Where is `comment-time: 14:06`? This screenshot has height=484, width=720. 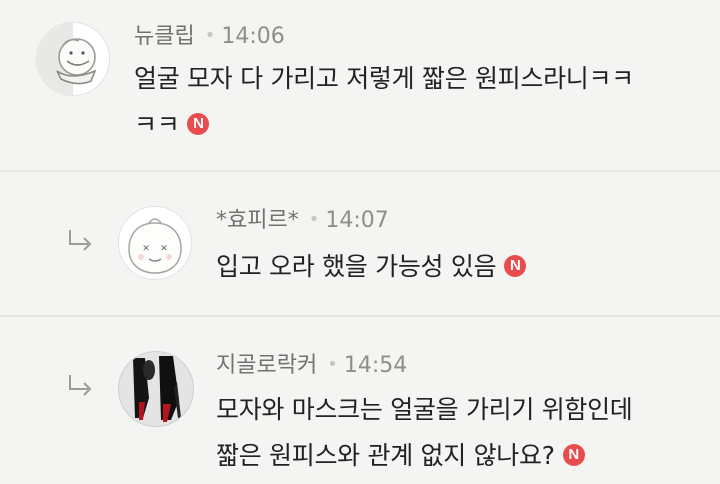
comment-time: 14:06 is located at coordinates (253, 36).